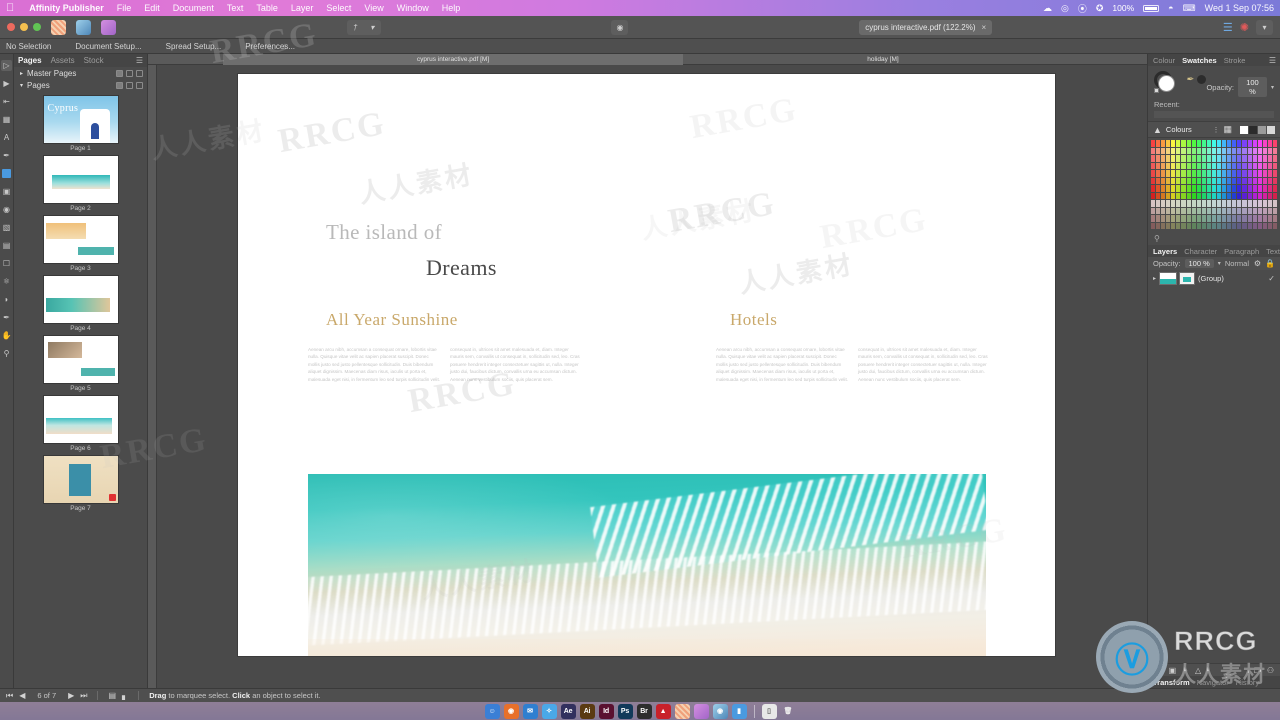 This screenshot has height=720, width=1280. What do you see at coordinates (80, 124) in the screenshot?
I see `page-thumbnail-item: Cyprus Page 1` at bounding box center [80, 124].